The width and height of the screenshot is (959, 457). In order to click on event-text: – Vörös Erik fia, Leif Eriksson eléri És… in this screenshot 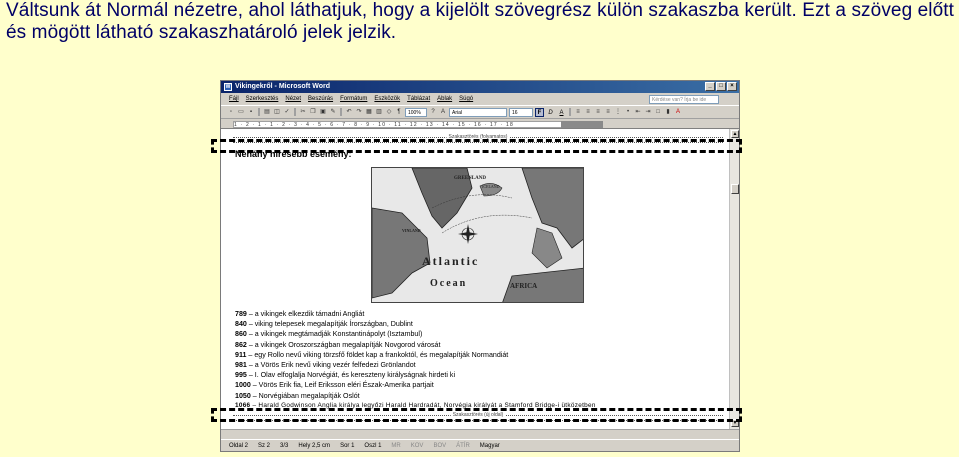, I will do `click(342, 385)`.